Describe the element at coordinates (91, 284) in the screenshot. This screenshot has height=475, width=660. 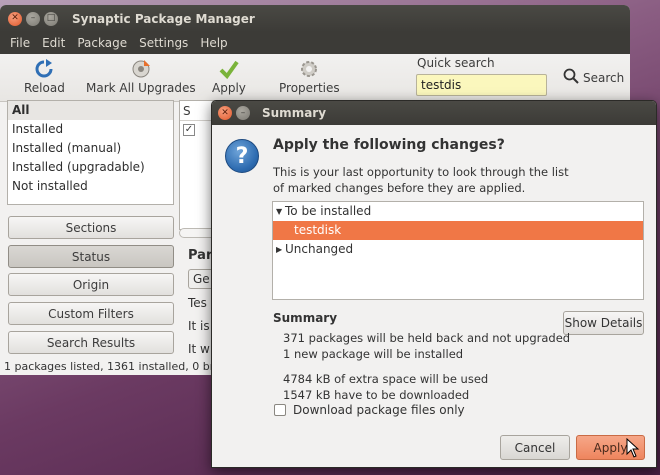
I see `origin-button: Origin` at that location.